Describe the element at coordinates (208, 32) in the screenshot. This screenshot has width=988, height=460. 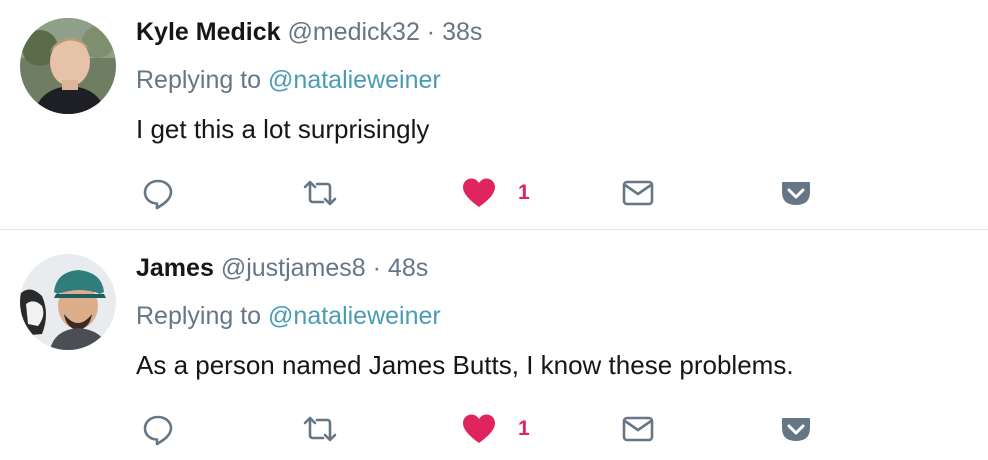
I see `display-name: Kyle Medick` at that location.